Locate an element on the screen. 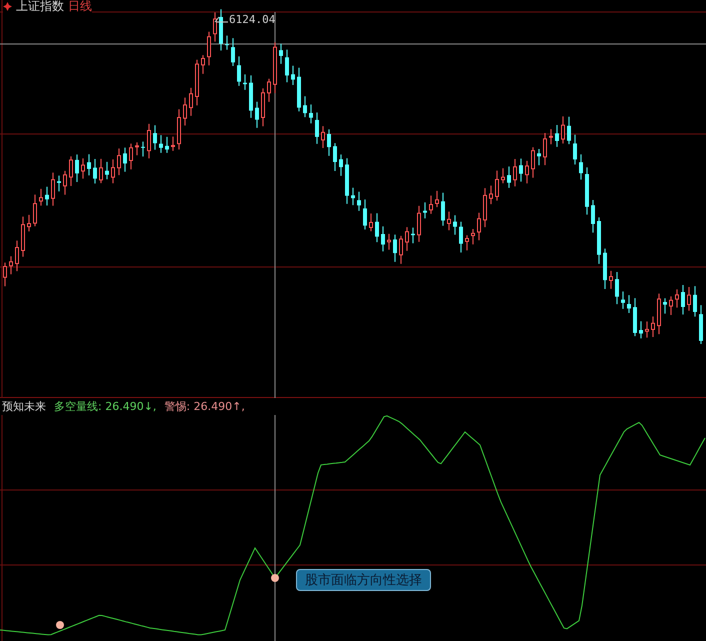 This screenshot has width=706, height=641. signal-tooltip: 股市面临方向性选择 is located at coordinates (363, 580).